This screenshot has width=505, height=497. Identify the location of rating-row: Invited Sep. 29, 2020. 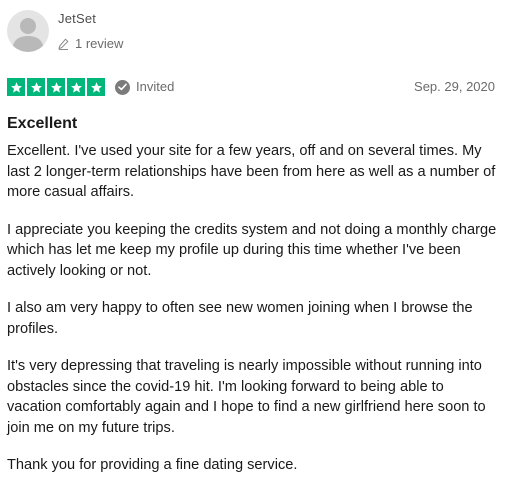
(251, 88).